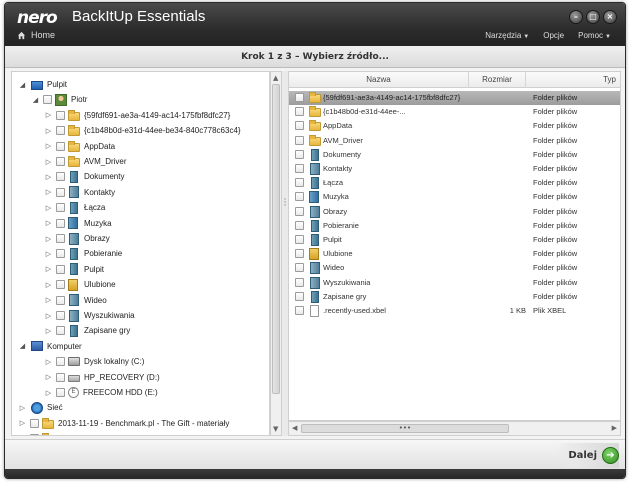 This screenshot has width=630, height=483. Describe the element at coordinates (36, 35) in the screenshot. I see `home-button: Home` at that location.